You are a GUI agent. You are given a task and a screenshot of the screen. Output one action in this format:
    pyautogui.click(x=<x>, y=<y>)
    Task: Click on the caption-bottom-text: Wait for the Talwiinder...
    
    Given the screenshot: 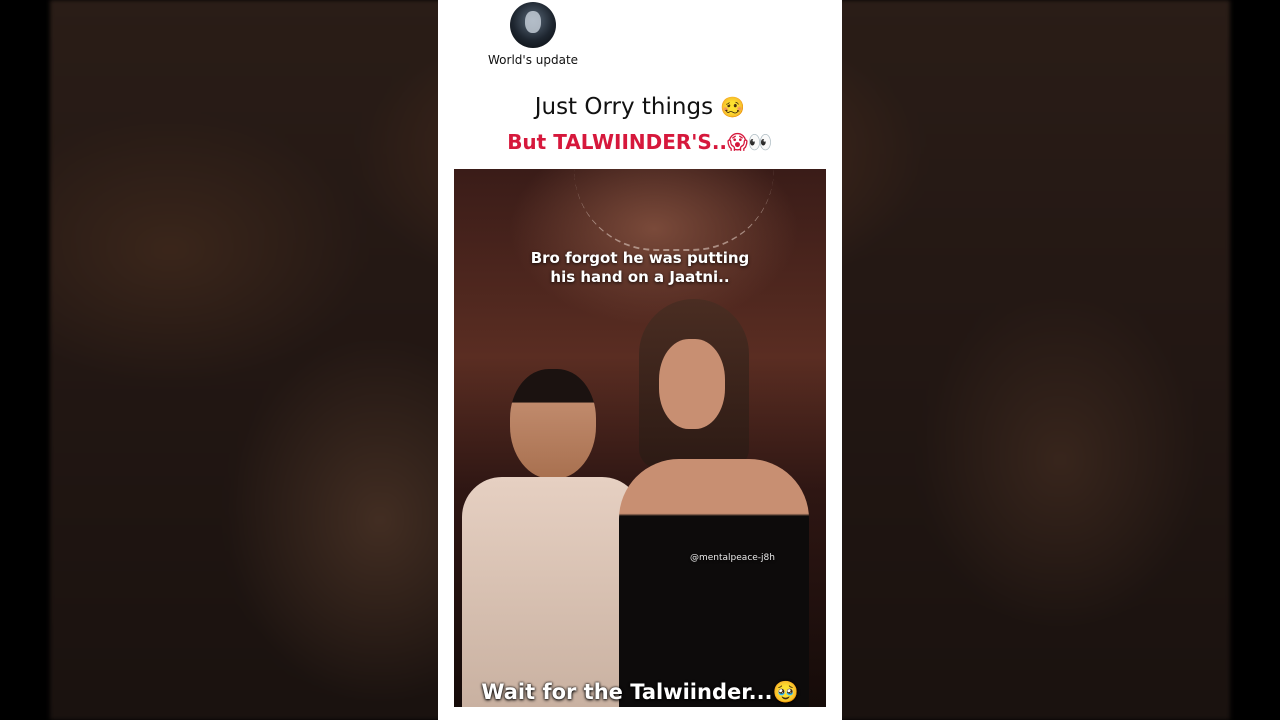 What is the action you would take?
    pyautogui.click(x=627, y=692)
    